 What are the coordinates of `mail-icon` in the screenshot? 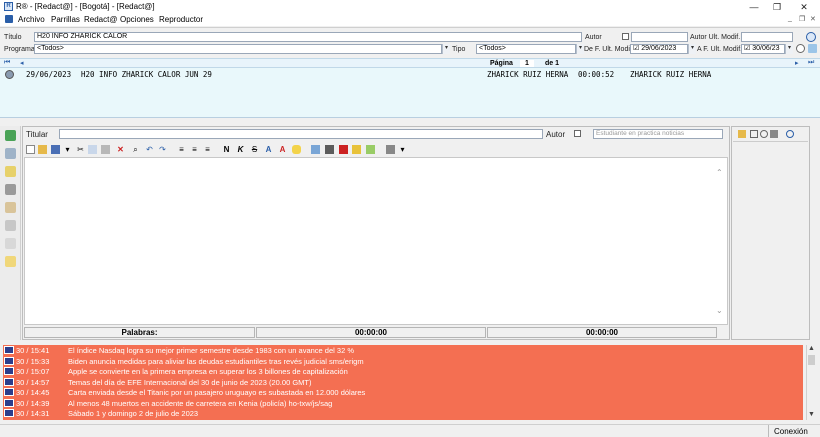 It's located at (10, 261).